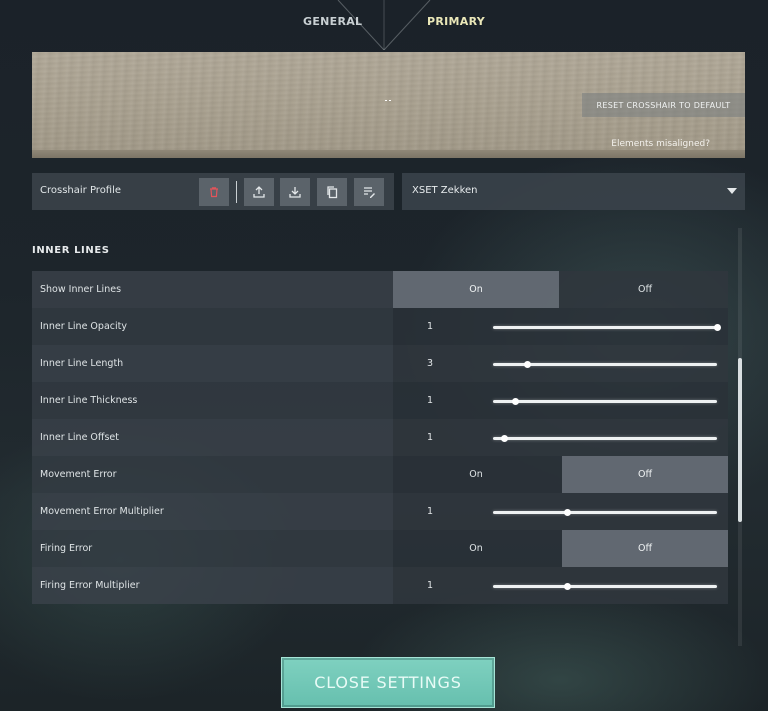 Image resolution: width=768 pixels, height=711 pixels. I want to click on setting-row: Movement Error Multiplier 1, so click(380, 511).